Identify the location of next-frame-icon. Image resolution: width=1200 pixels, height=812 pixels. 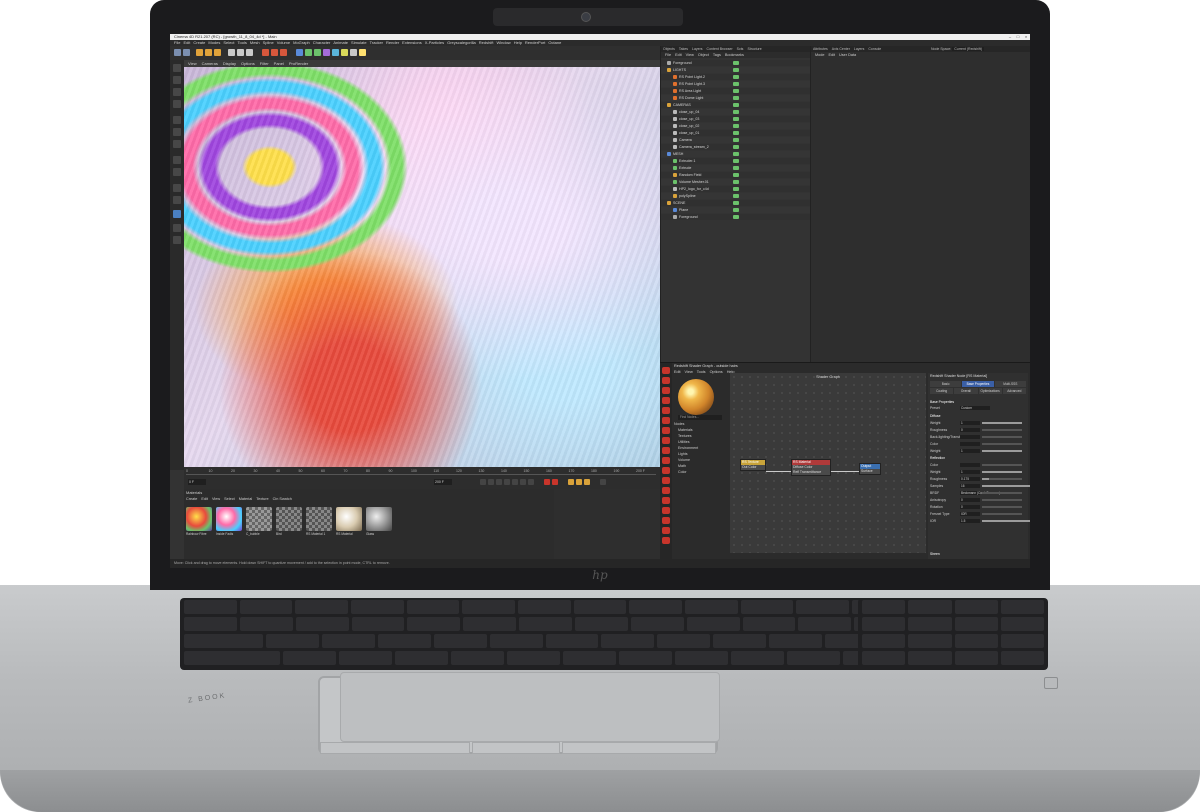
(515, 482).